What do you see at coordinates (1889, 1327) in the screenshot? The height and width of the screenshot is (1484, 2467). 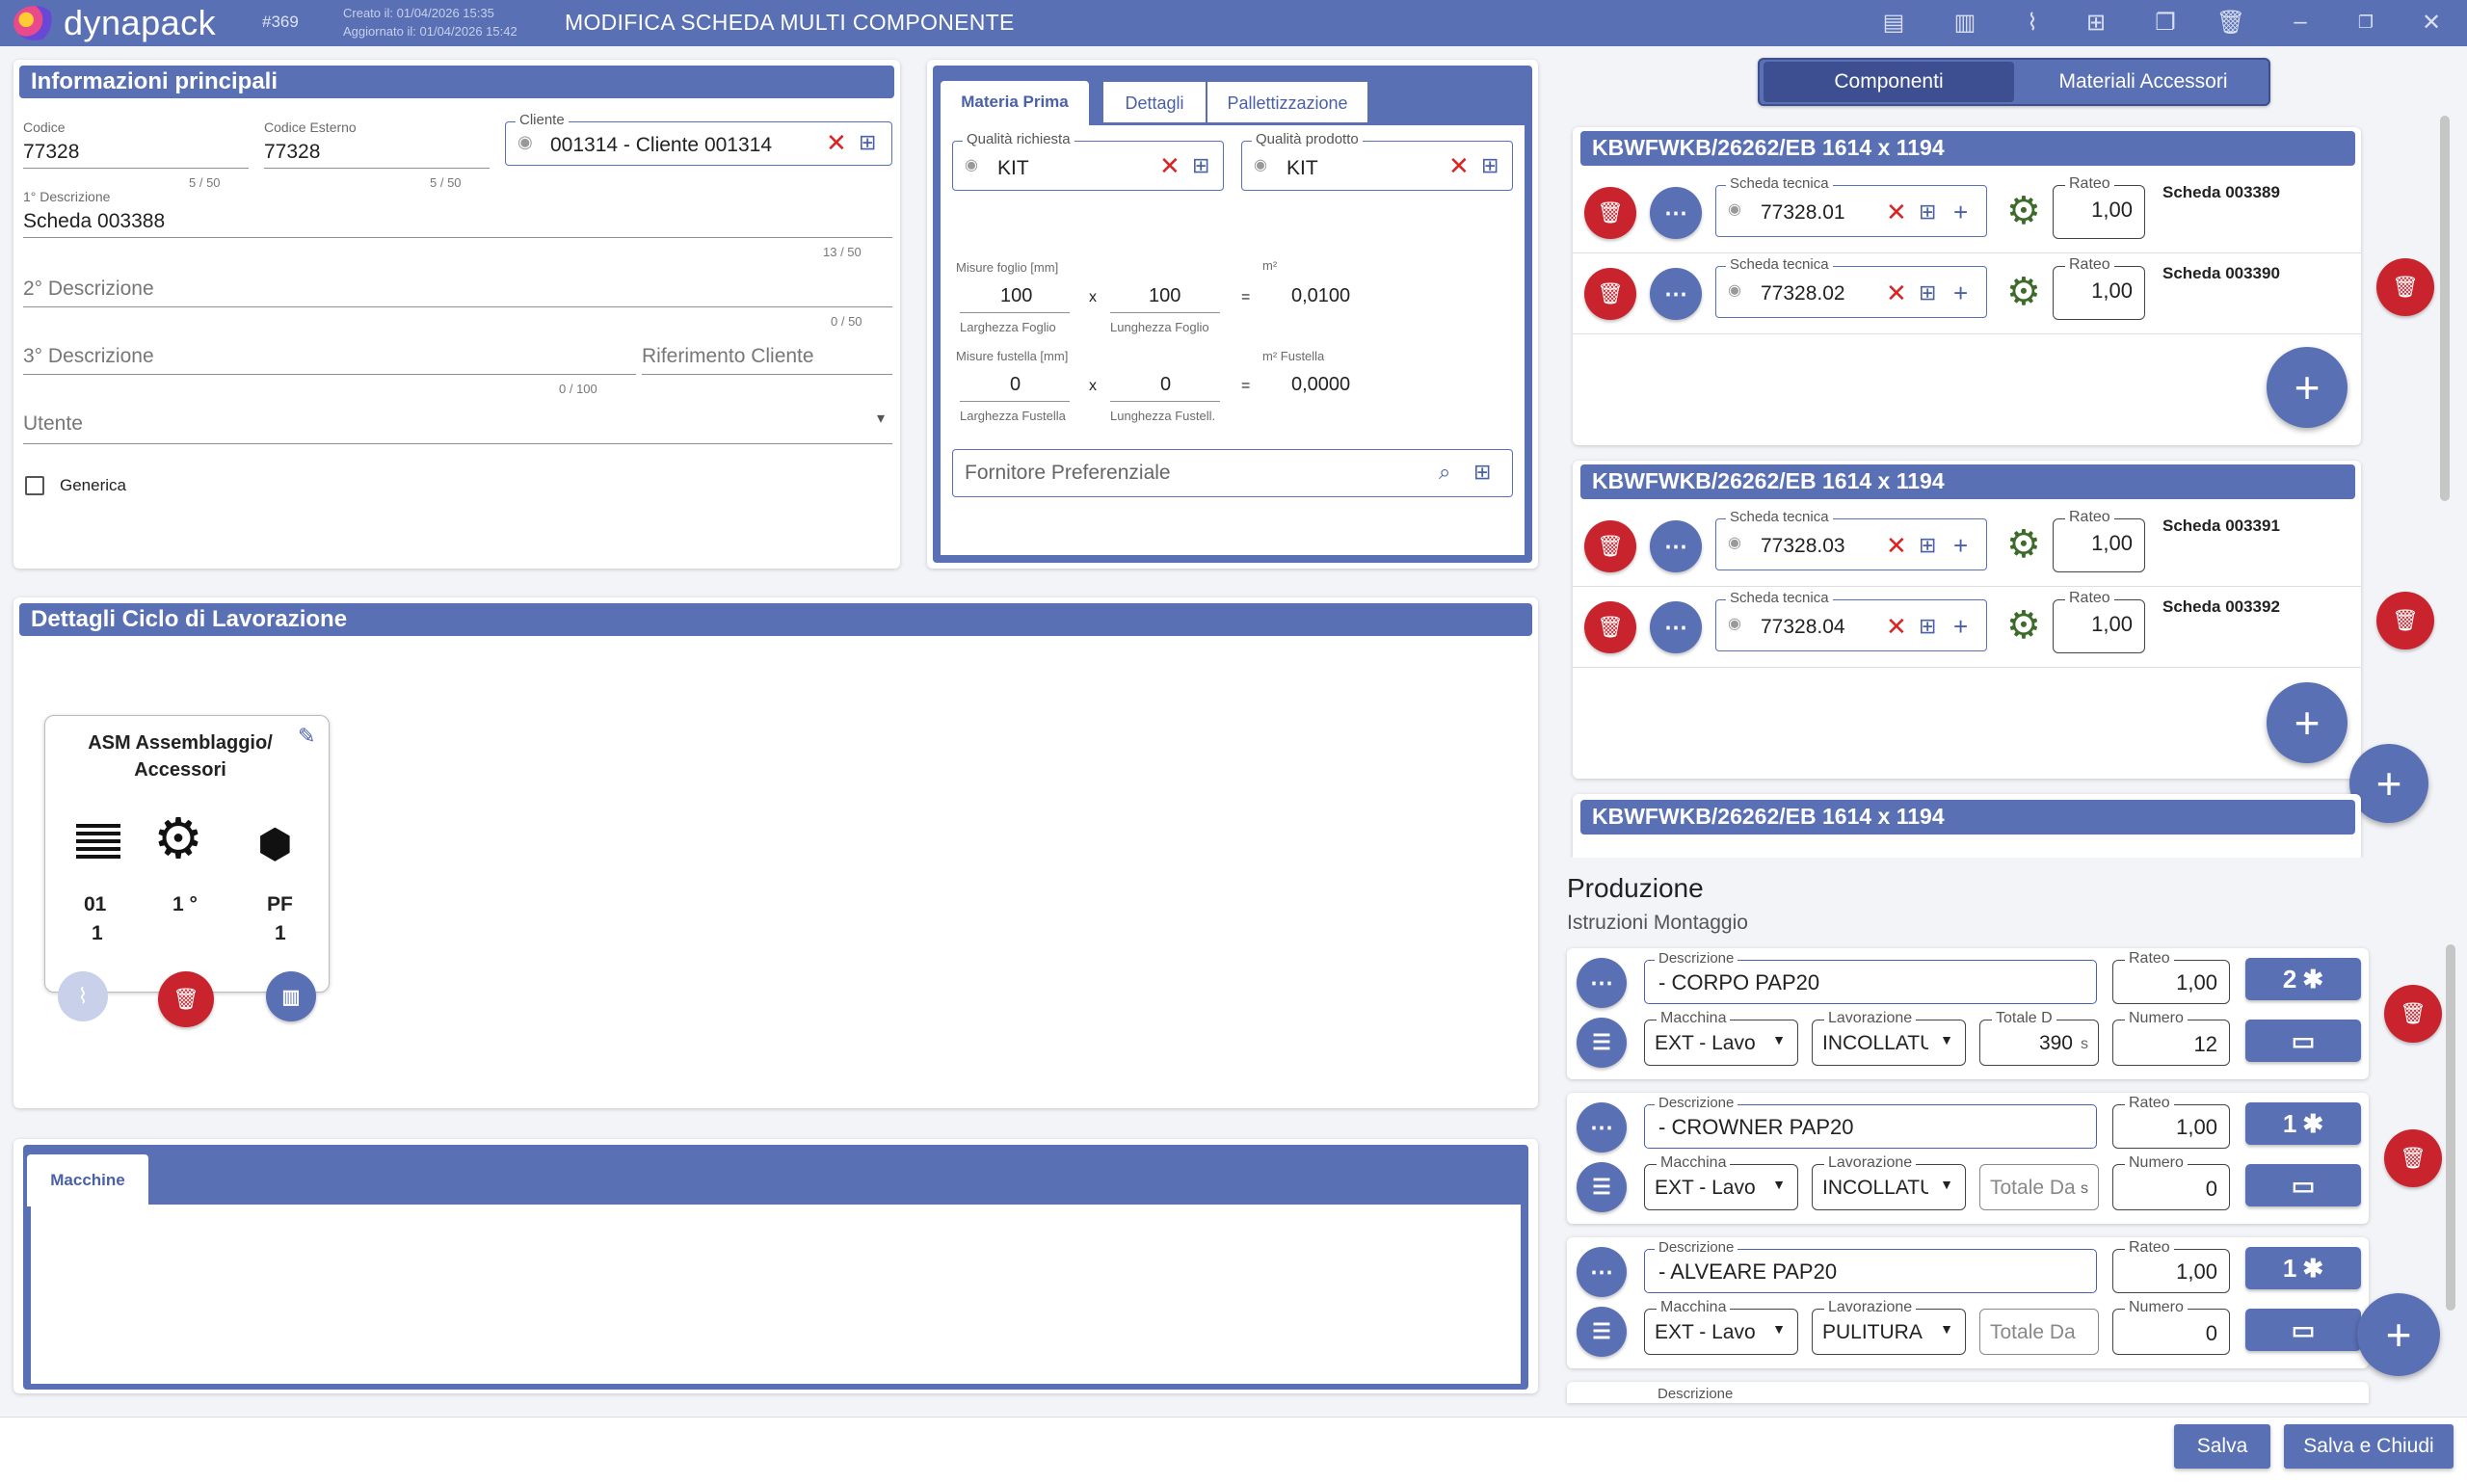 I see `lavorazione-select: Lavorazione PULITURA ▼` at bounding box center [1889, 1327].